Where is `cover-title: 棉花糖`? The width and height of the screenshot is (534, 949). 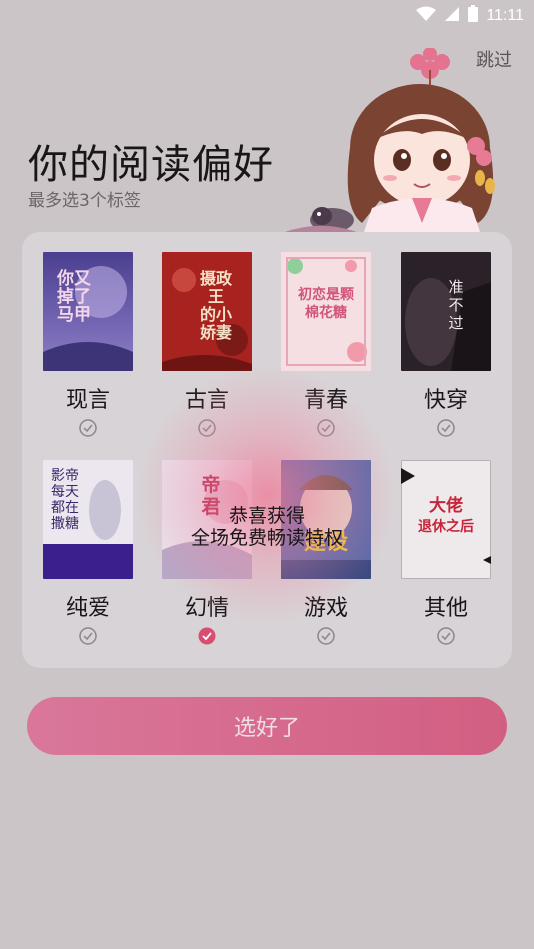
cover-title: 棉花糖 is located at coordinates (326, 313).